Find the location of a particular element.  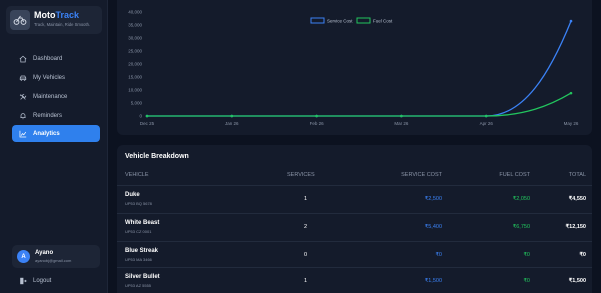

sidebar-item-reminders: Reminders is located at coordinates (56, 115).